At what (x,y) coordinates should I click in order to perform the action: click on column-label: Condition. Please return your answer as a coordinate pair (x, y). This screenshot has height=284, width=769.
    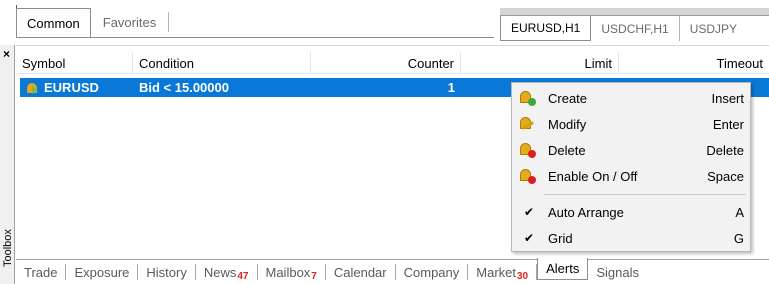
    Looking at the image, I should click on (166, 63).